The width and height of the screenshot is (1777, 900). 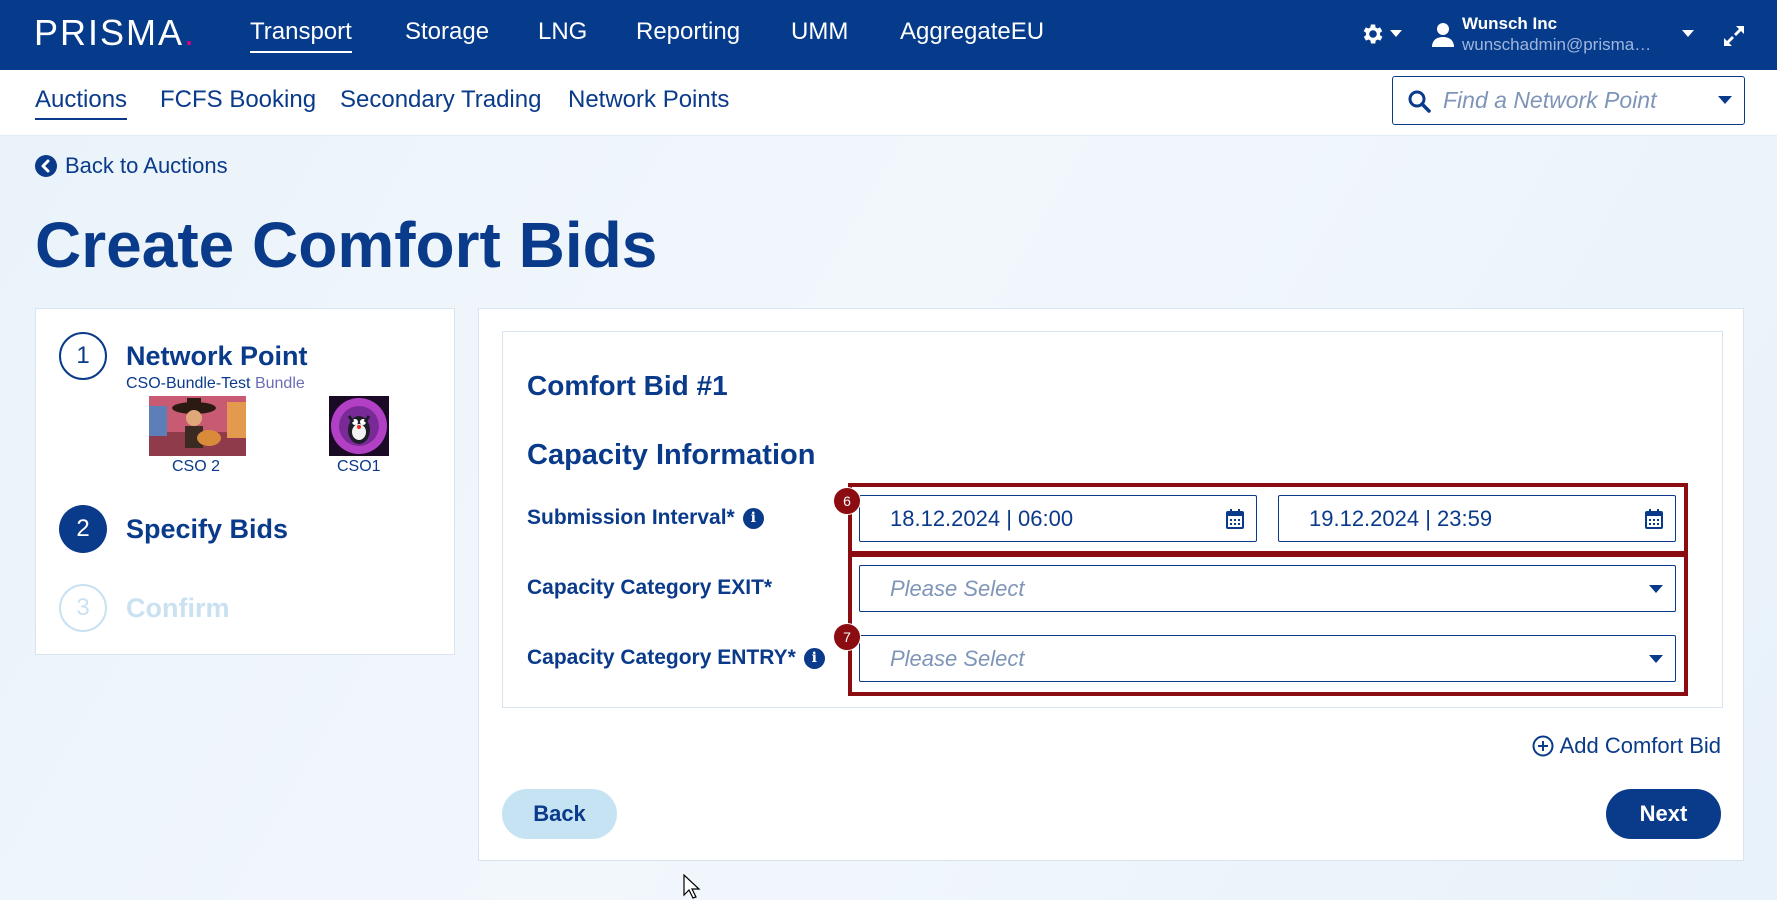 What do you see at coordinates (197, 426) in the screenshot?
I see `cso-2-logo` at bounding box center [197, 426].